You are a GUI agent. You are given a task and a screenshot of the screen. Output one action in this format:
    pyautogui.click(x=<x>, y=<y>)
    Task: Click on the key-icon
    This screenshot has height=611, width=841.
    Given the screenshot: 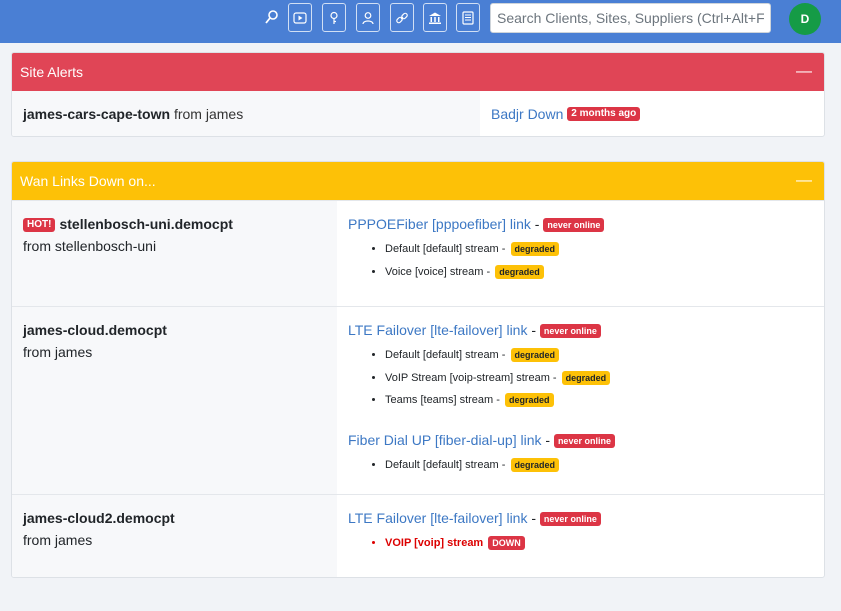 What is the action you would take?
    pyautogui.click(x=334, y=18)
    